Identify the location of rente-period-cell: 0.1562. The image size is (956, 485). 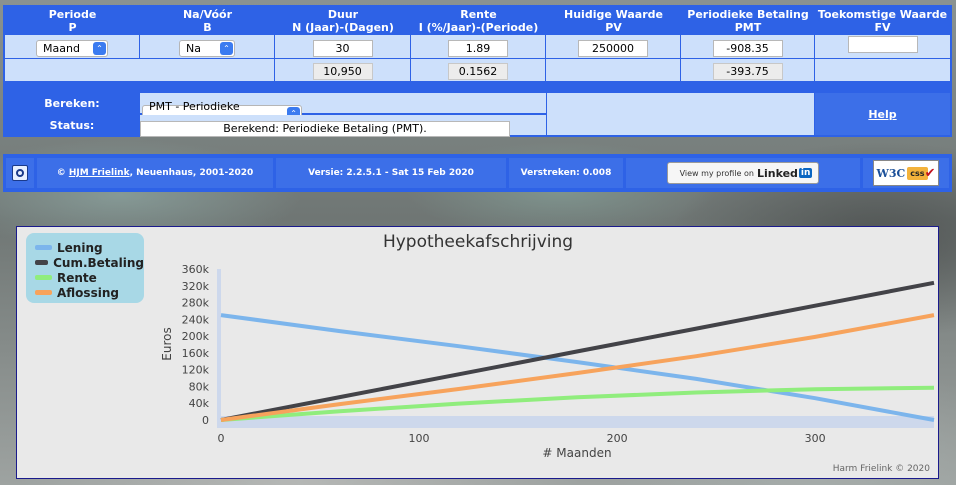
(478, 69).